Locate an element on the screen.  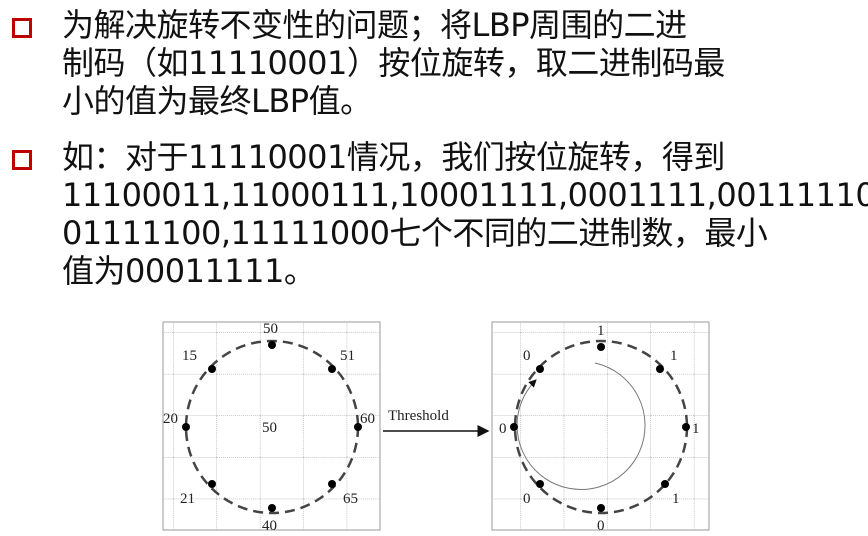
pixel-value: 40 is located at coordinates (269, 526).